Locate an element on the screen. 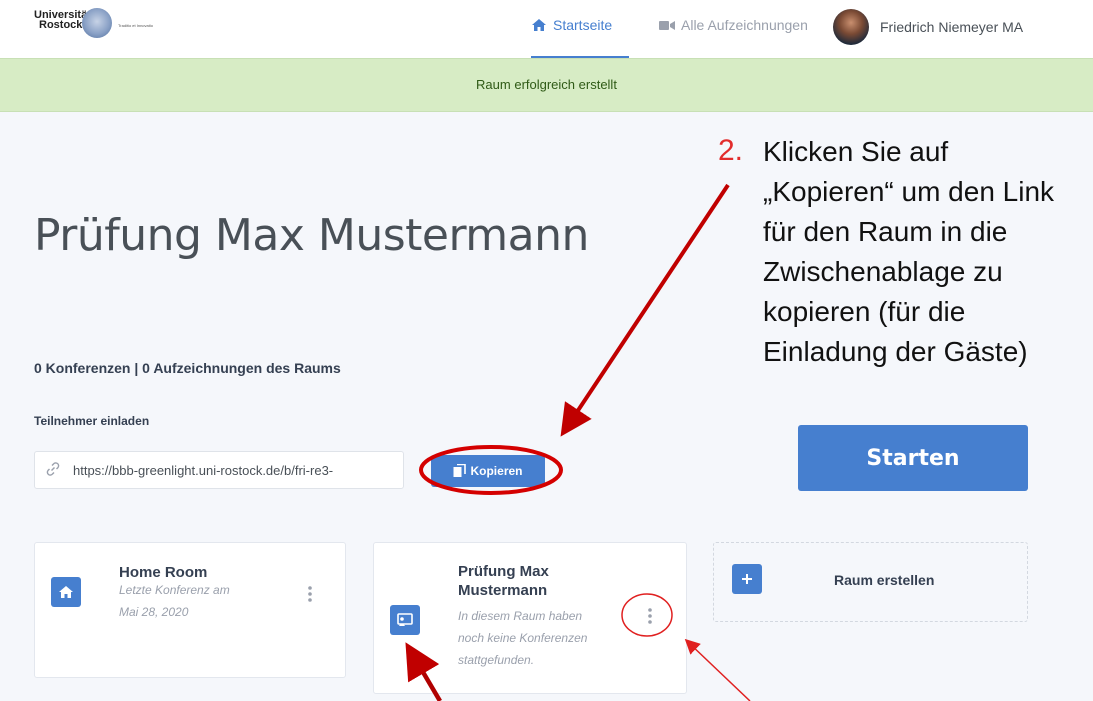  annotation-line-2: „Kopieren“ um den Link is located at coordinates (909, 191).